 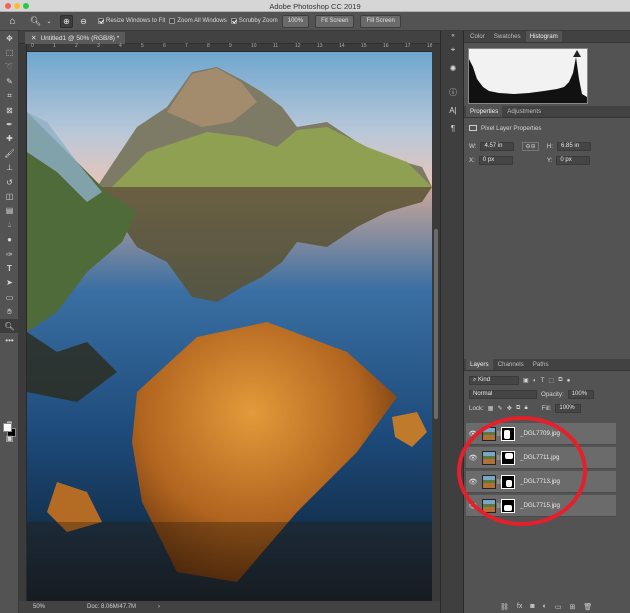 What do you see at coordinates (526, 380) in the screenshot?
I see `filter-pixel-icon: ▣` at bounding box center [526, 380].